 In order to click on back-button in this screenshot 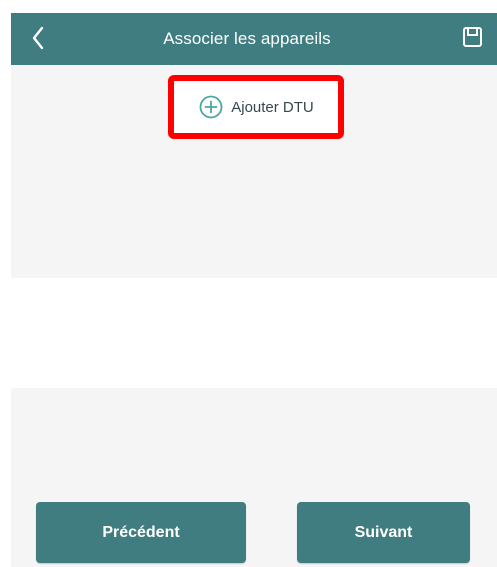, I will do `click(38, 38)`.